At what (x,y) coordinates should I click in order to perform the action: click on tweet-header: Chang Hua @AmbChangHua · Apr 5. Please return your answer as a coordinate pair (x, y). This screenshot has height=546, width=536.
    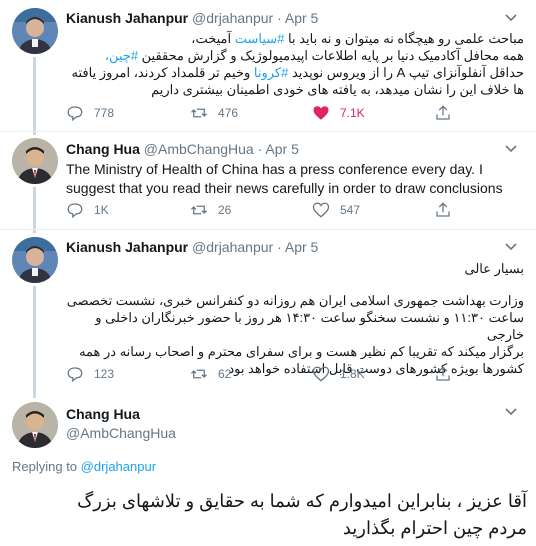
    Looking at the image, I should click on (182, 149).